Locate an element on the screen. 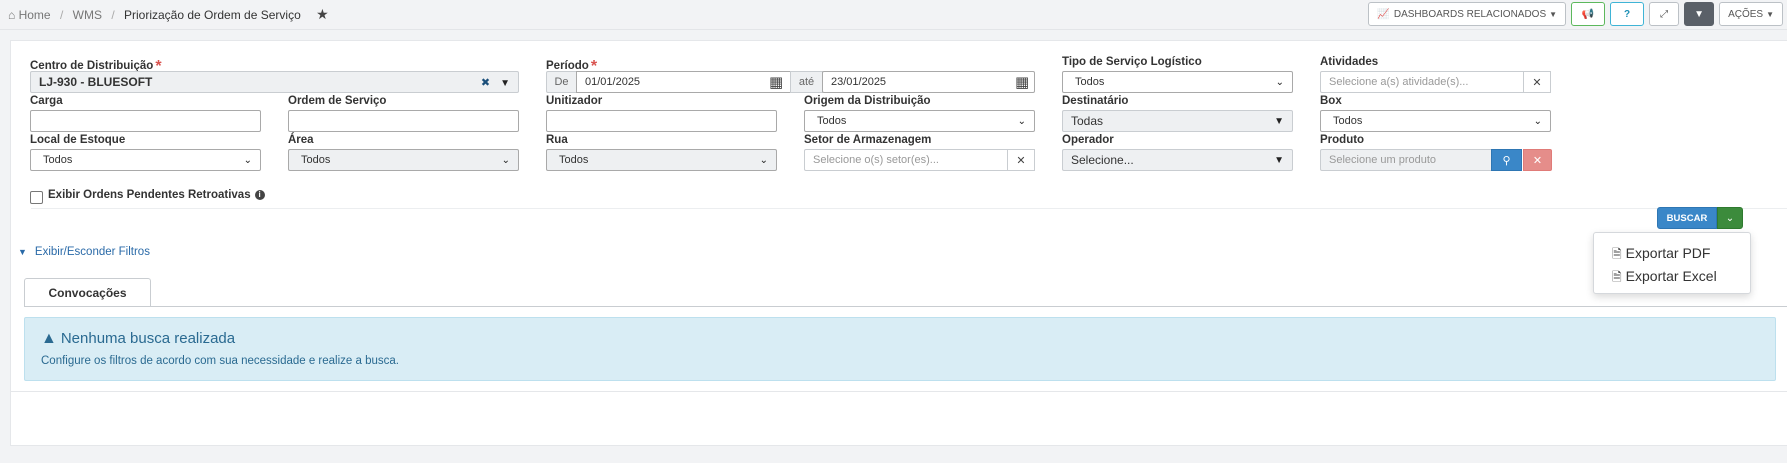 The width and height of the screenshot is (1787, 463). destinatario-value: Todas is located at coordinates (1087, 121).